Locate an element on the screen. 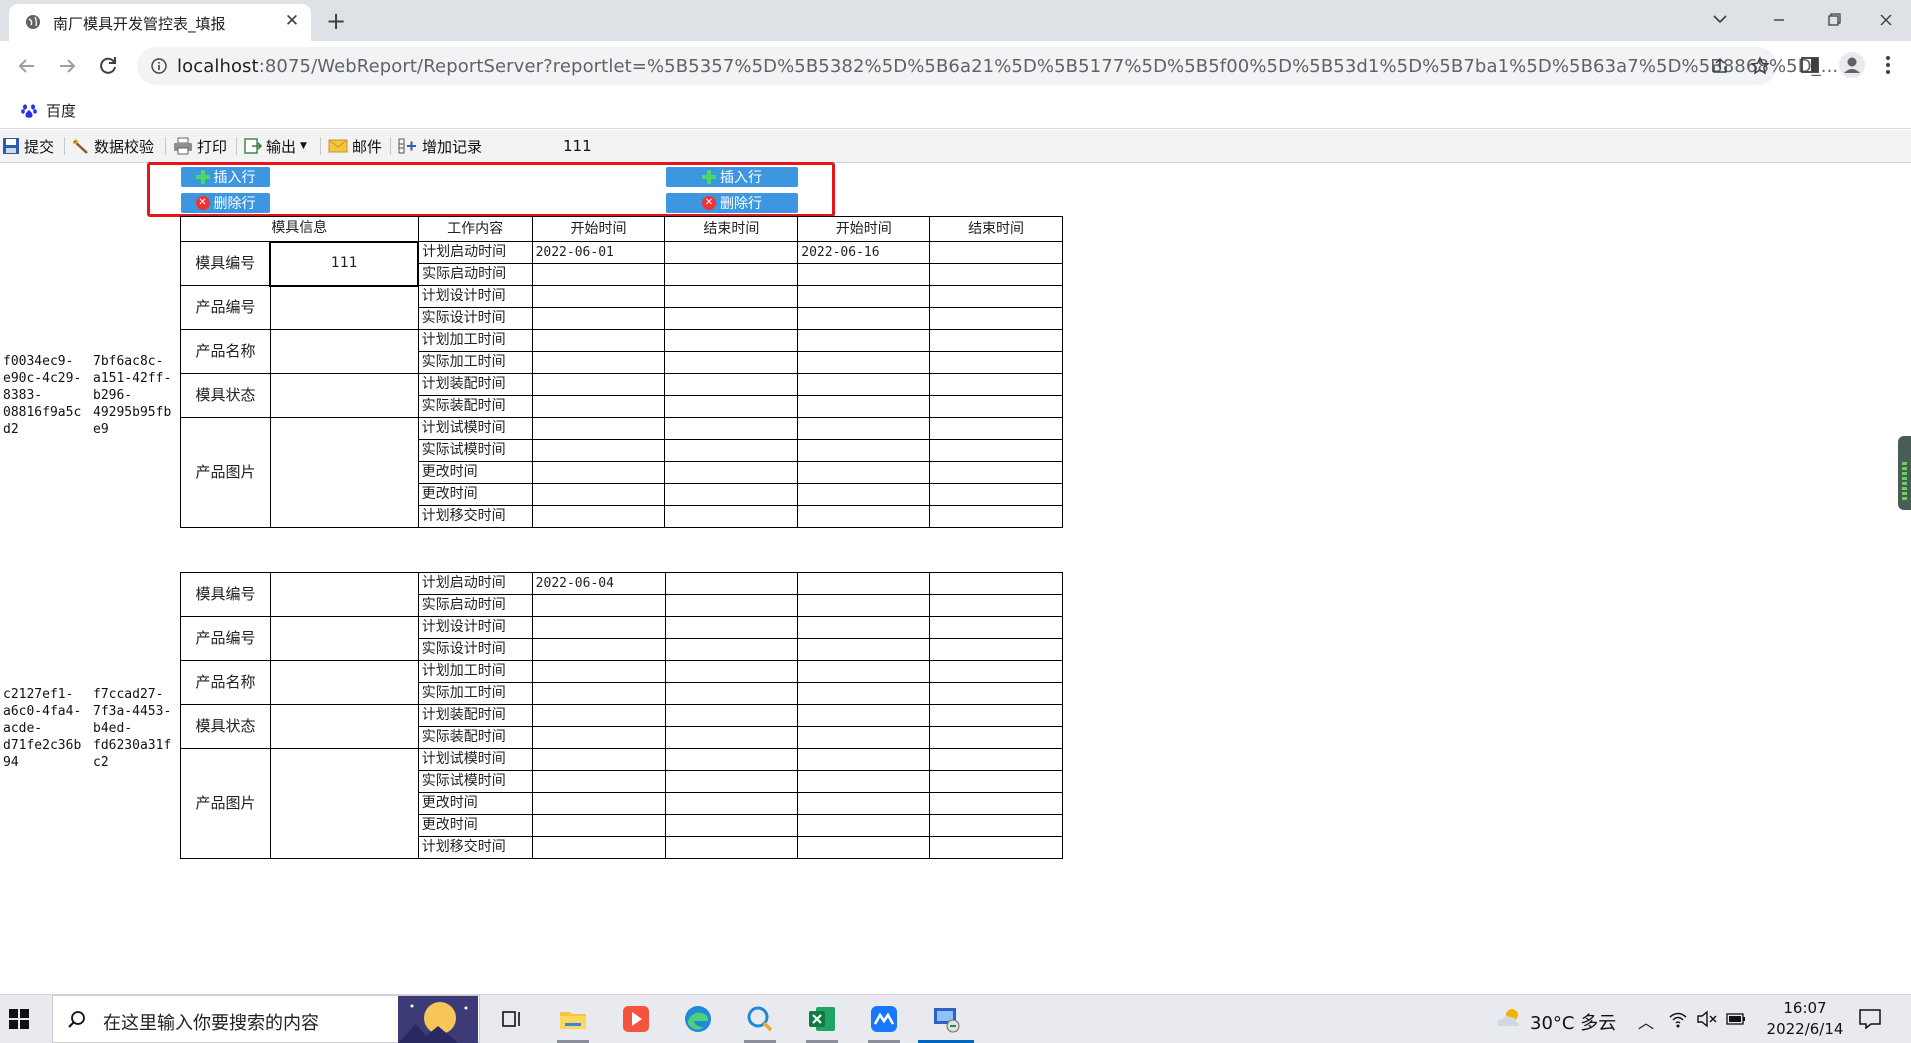  delete-row-button: ✕ 删除行 is located at coordinates (225, 203).